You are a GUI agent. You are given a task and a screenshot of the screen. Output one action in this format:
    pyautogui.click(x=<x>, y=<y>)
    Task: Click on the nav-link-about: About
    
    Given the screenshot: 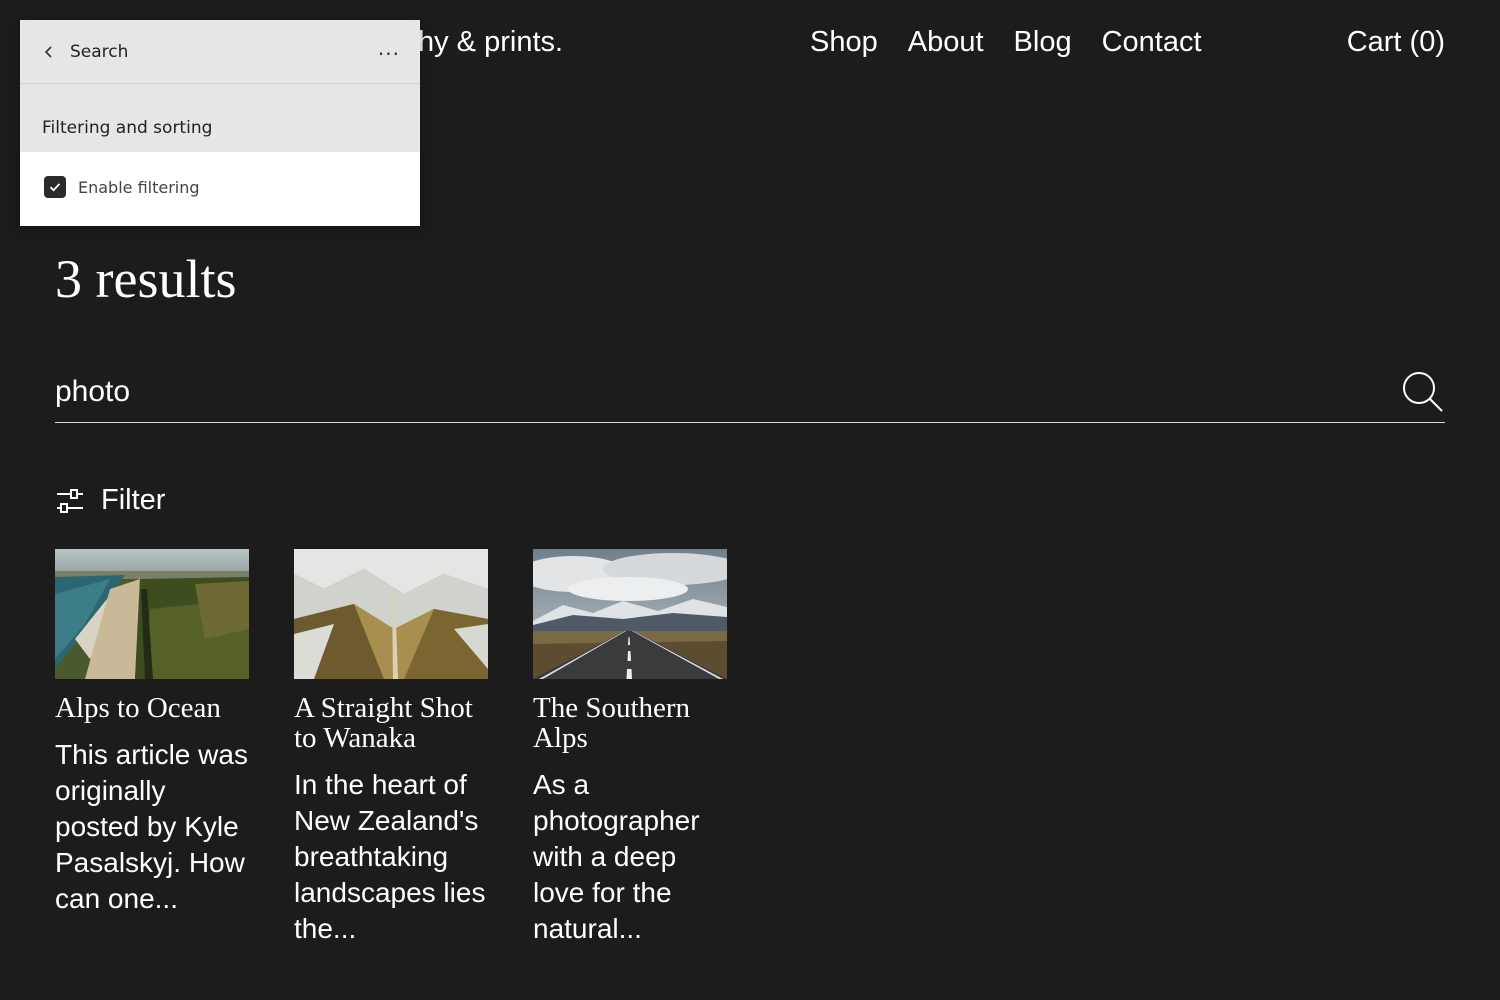 What is the action you would take?
    pyautogui.click(x=946, y=42)
    